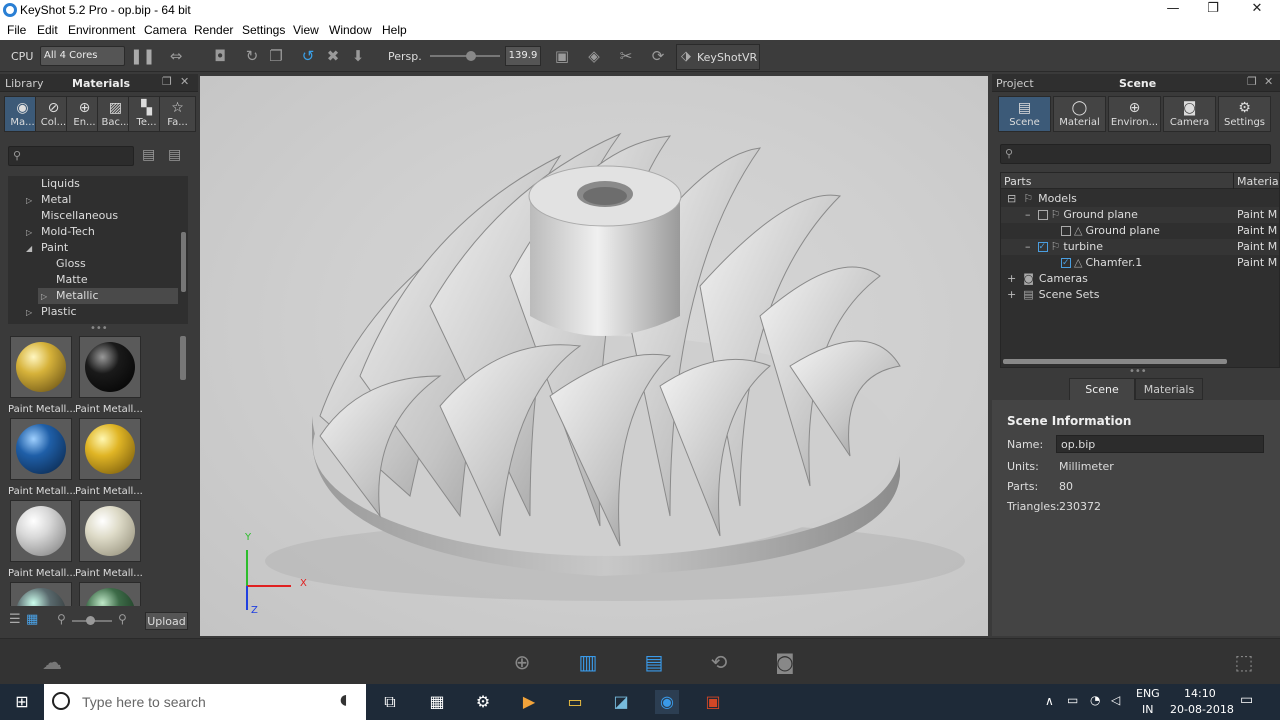  Describe the element at coordinates (1213, 10) in the screenshot. I see `maximize-button: ❐` at that location.